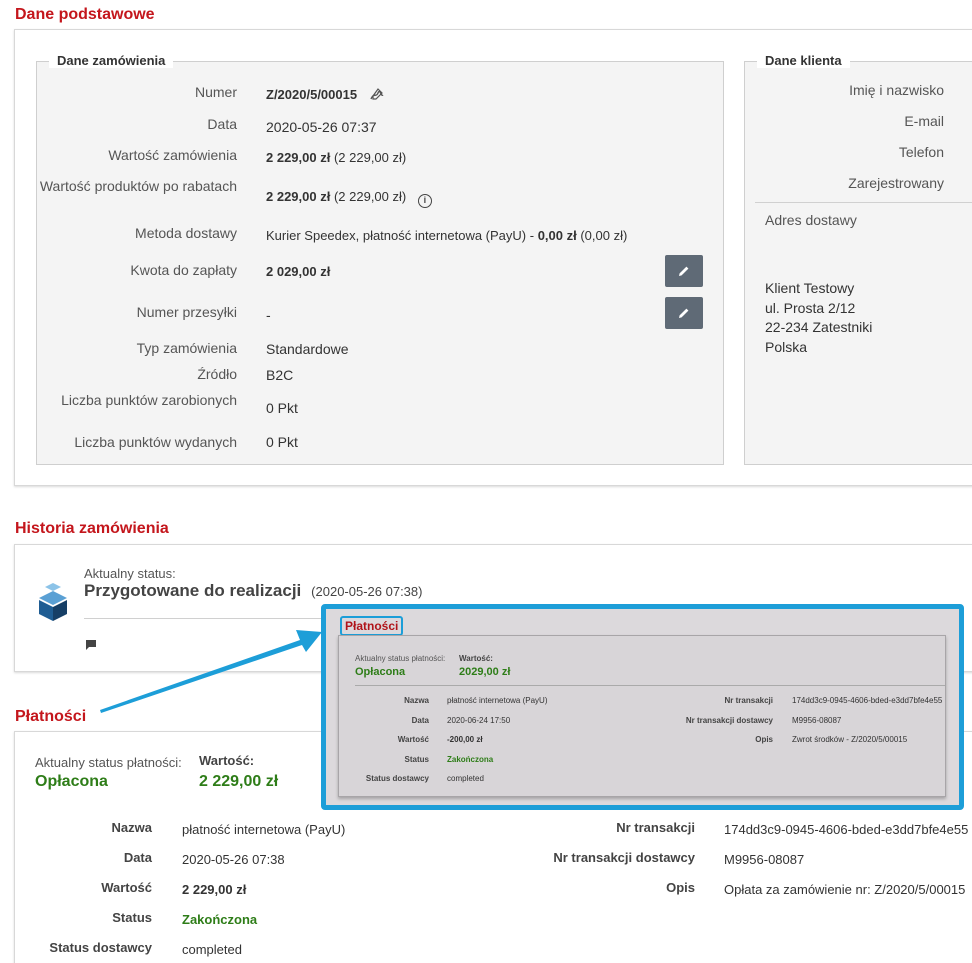  I want to click on popup-delivery-status-label: Status dostawcy, so click(397, 778).